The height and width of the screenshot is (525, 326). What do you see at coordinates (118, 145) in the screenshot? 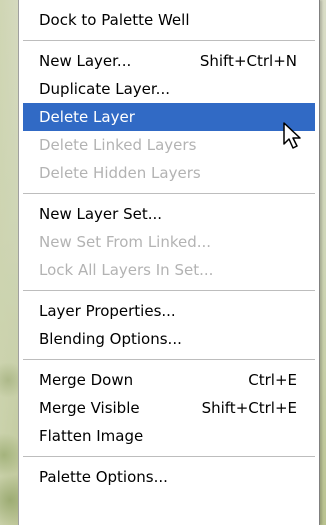
I see `menu-item-label: Delete Linked Layers` at bounding box center [118, 145].